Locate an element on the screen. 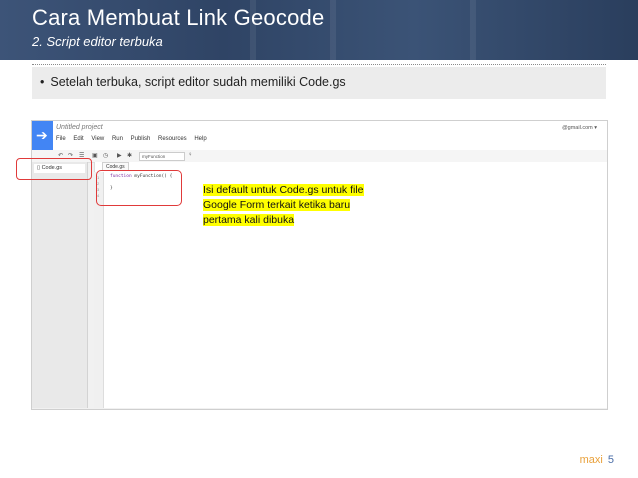 This screenshot has width=638, height=478. run-icon: ▶ is located at coordinates (119, 155).